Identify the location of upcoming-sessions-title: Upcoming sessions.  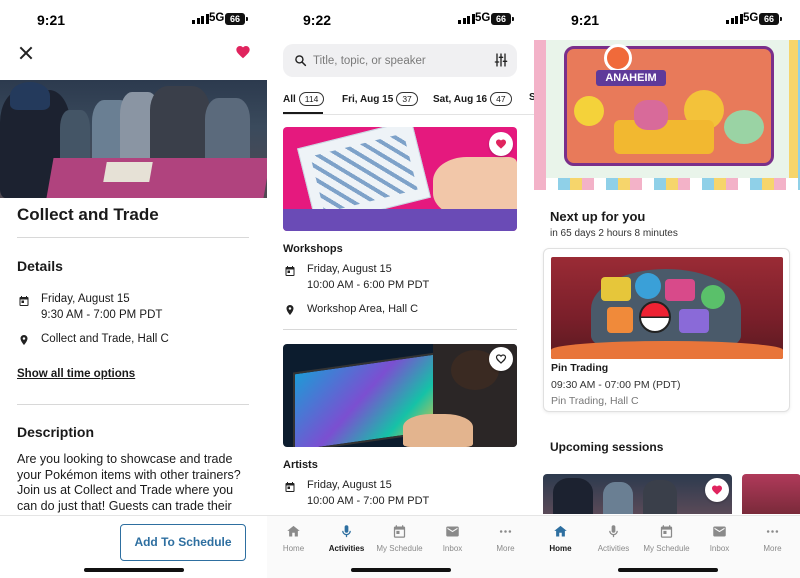
(607, 447).